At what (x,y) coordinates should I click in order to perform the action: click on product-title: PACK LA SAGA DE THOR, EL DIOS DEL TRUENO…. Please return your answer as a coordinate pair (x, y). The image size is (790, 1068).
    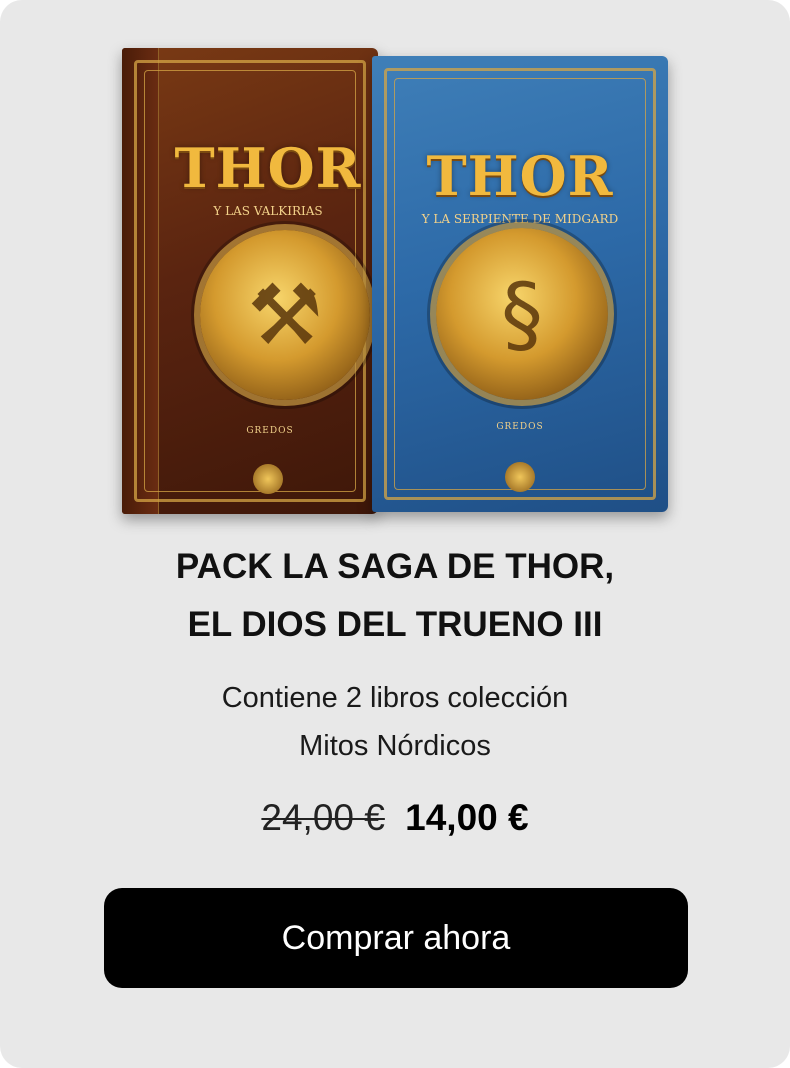
    Looking at the image, I should click on (395, 596).